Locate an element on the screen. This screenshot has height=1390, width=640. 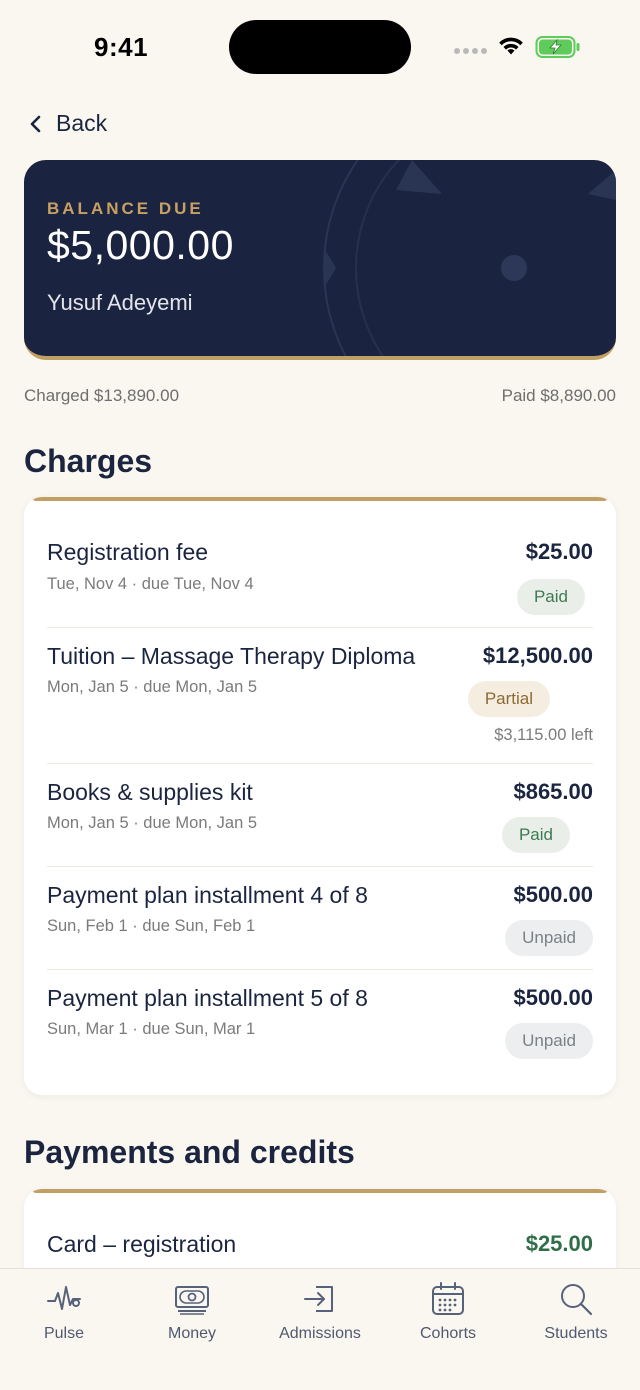
tab-label: Admissions is located at coordinates (320, 1333).